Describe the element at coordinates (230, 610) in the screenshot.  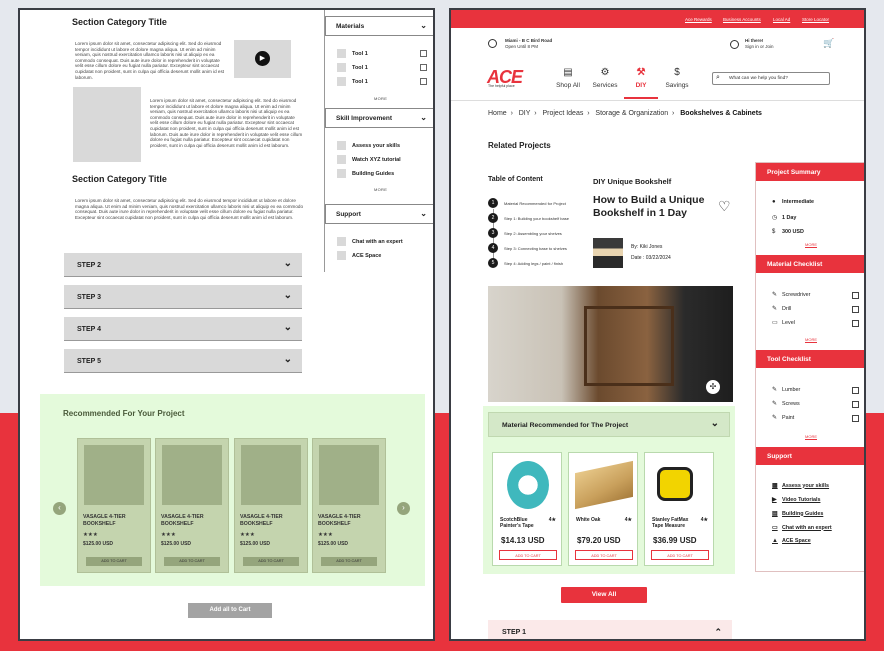
I see `add-all-to-cart-button: Add all to Cart` at that location.